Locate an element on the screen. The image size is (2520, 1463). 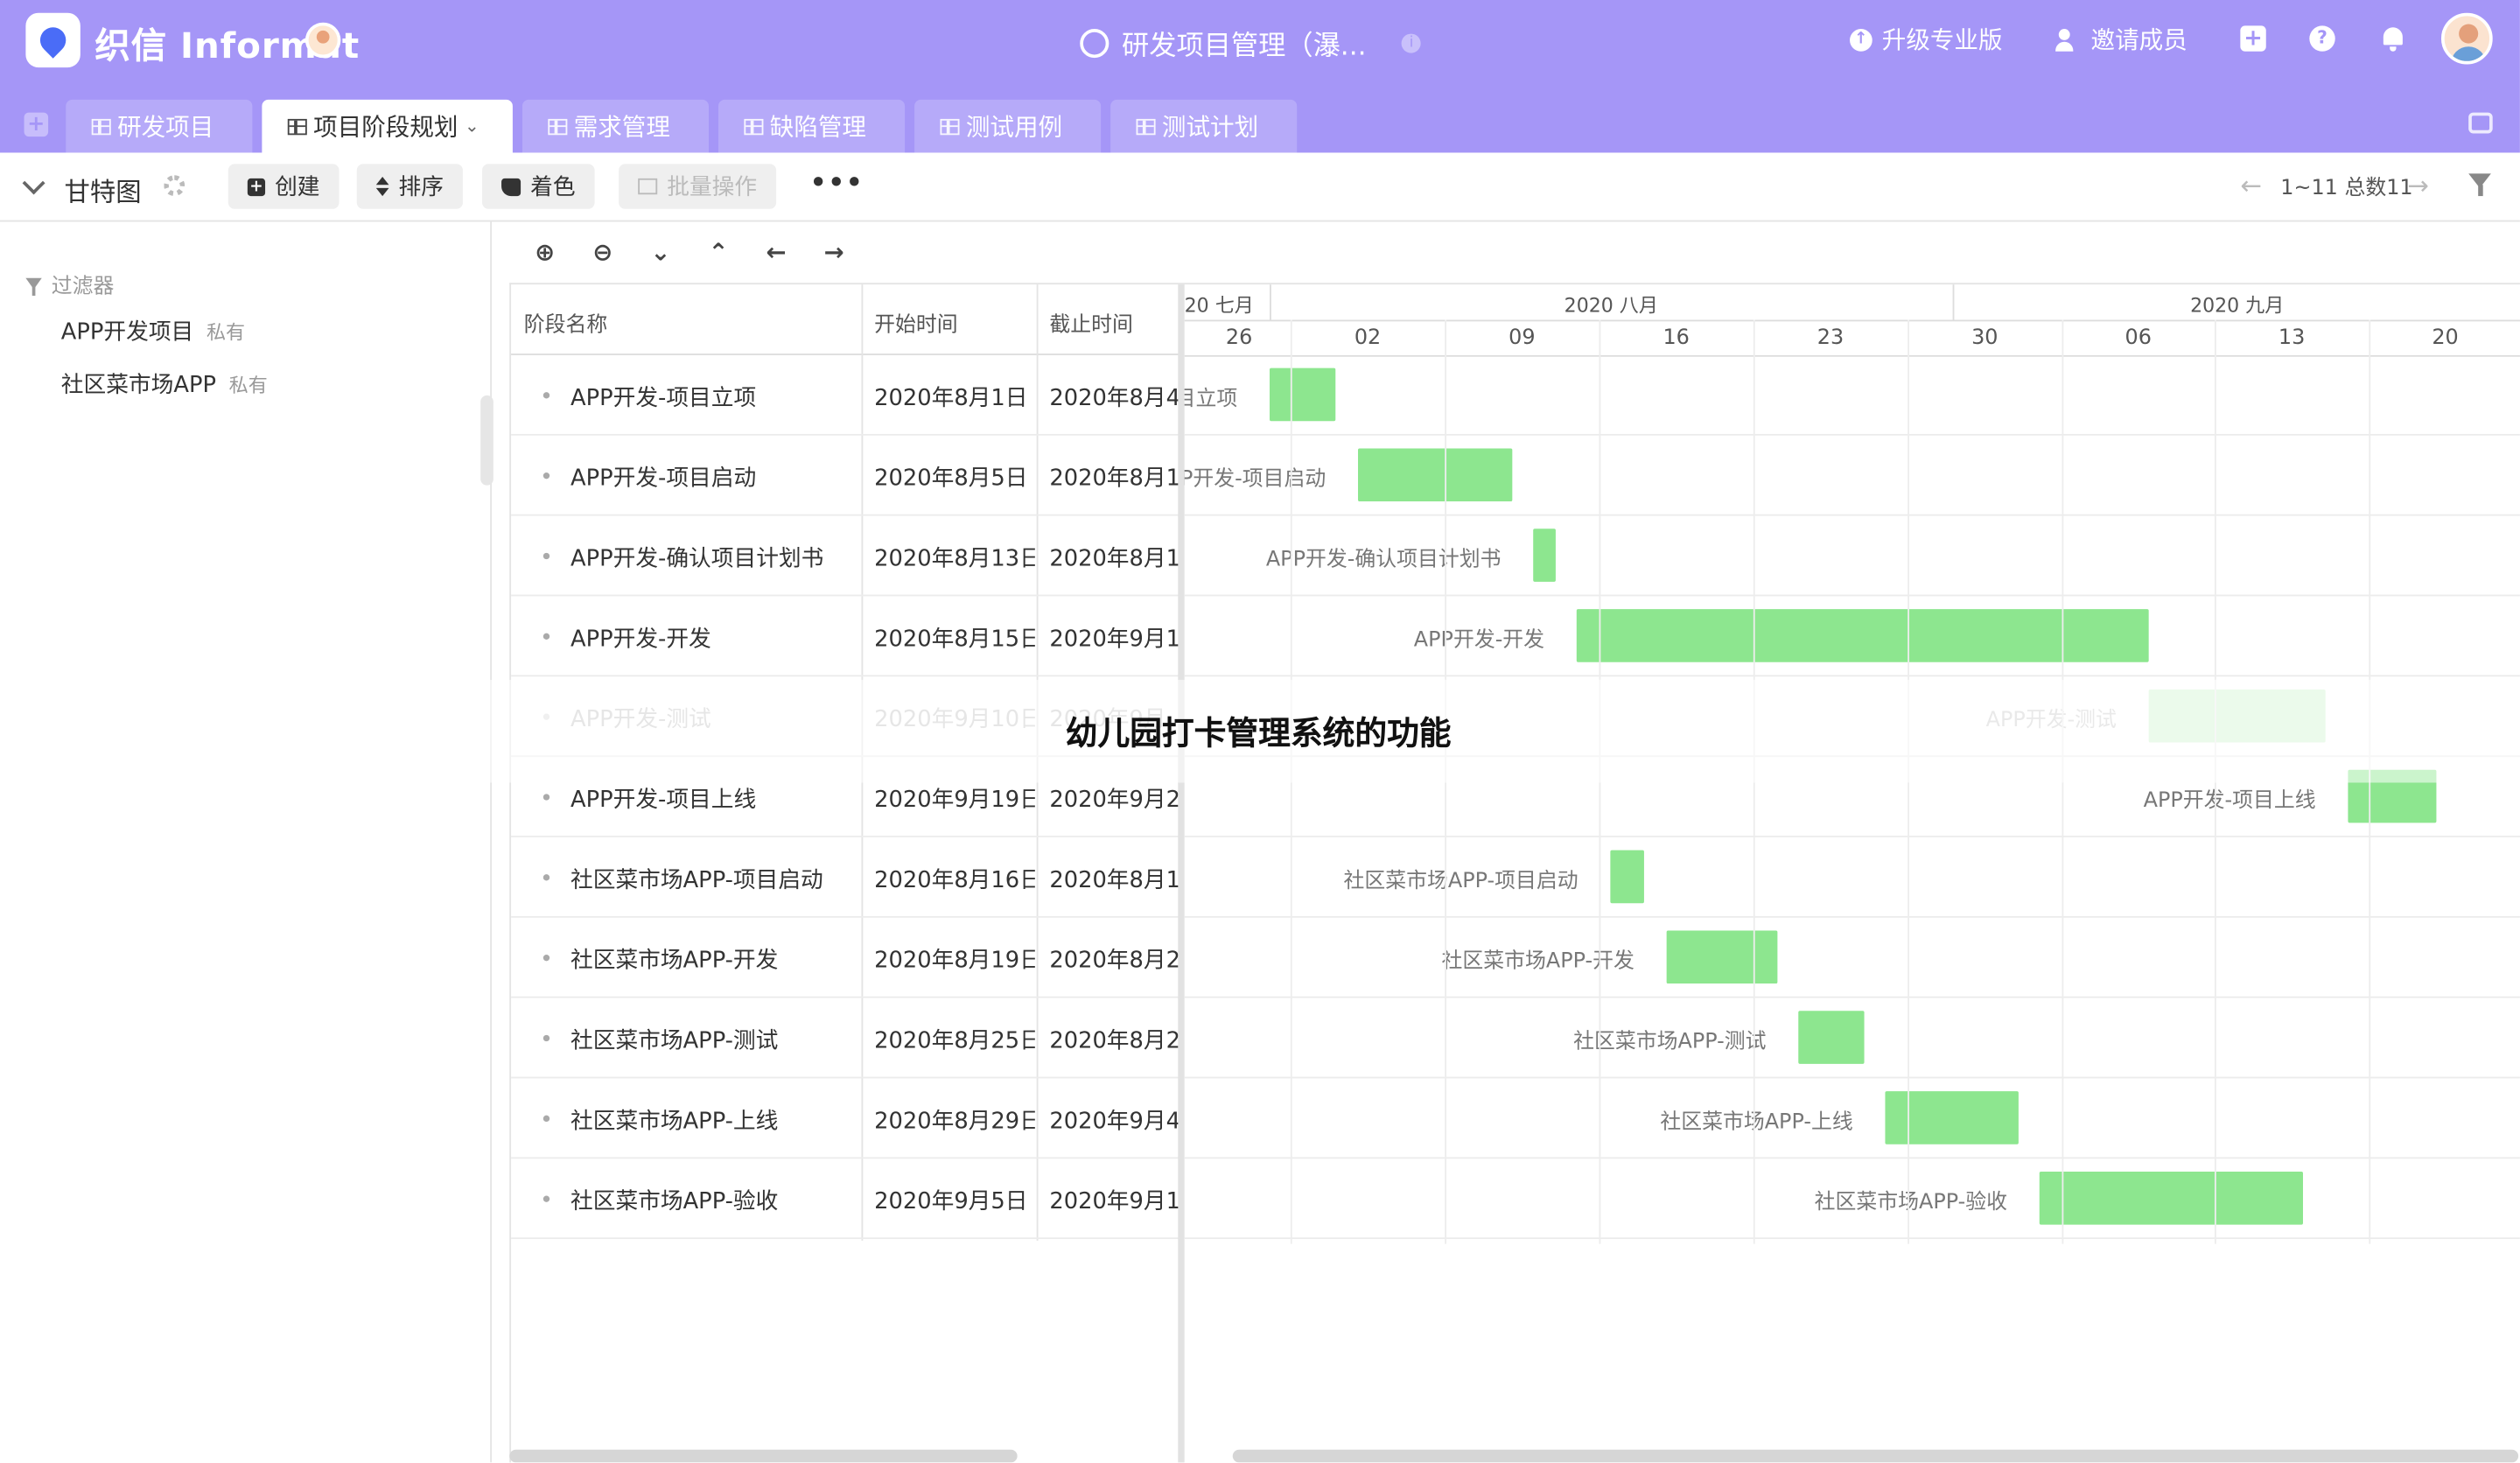
chevron-down-icon: ⌄ is located at coordinates (472, 126).